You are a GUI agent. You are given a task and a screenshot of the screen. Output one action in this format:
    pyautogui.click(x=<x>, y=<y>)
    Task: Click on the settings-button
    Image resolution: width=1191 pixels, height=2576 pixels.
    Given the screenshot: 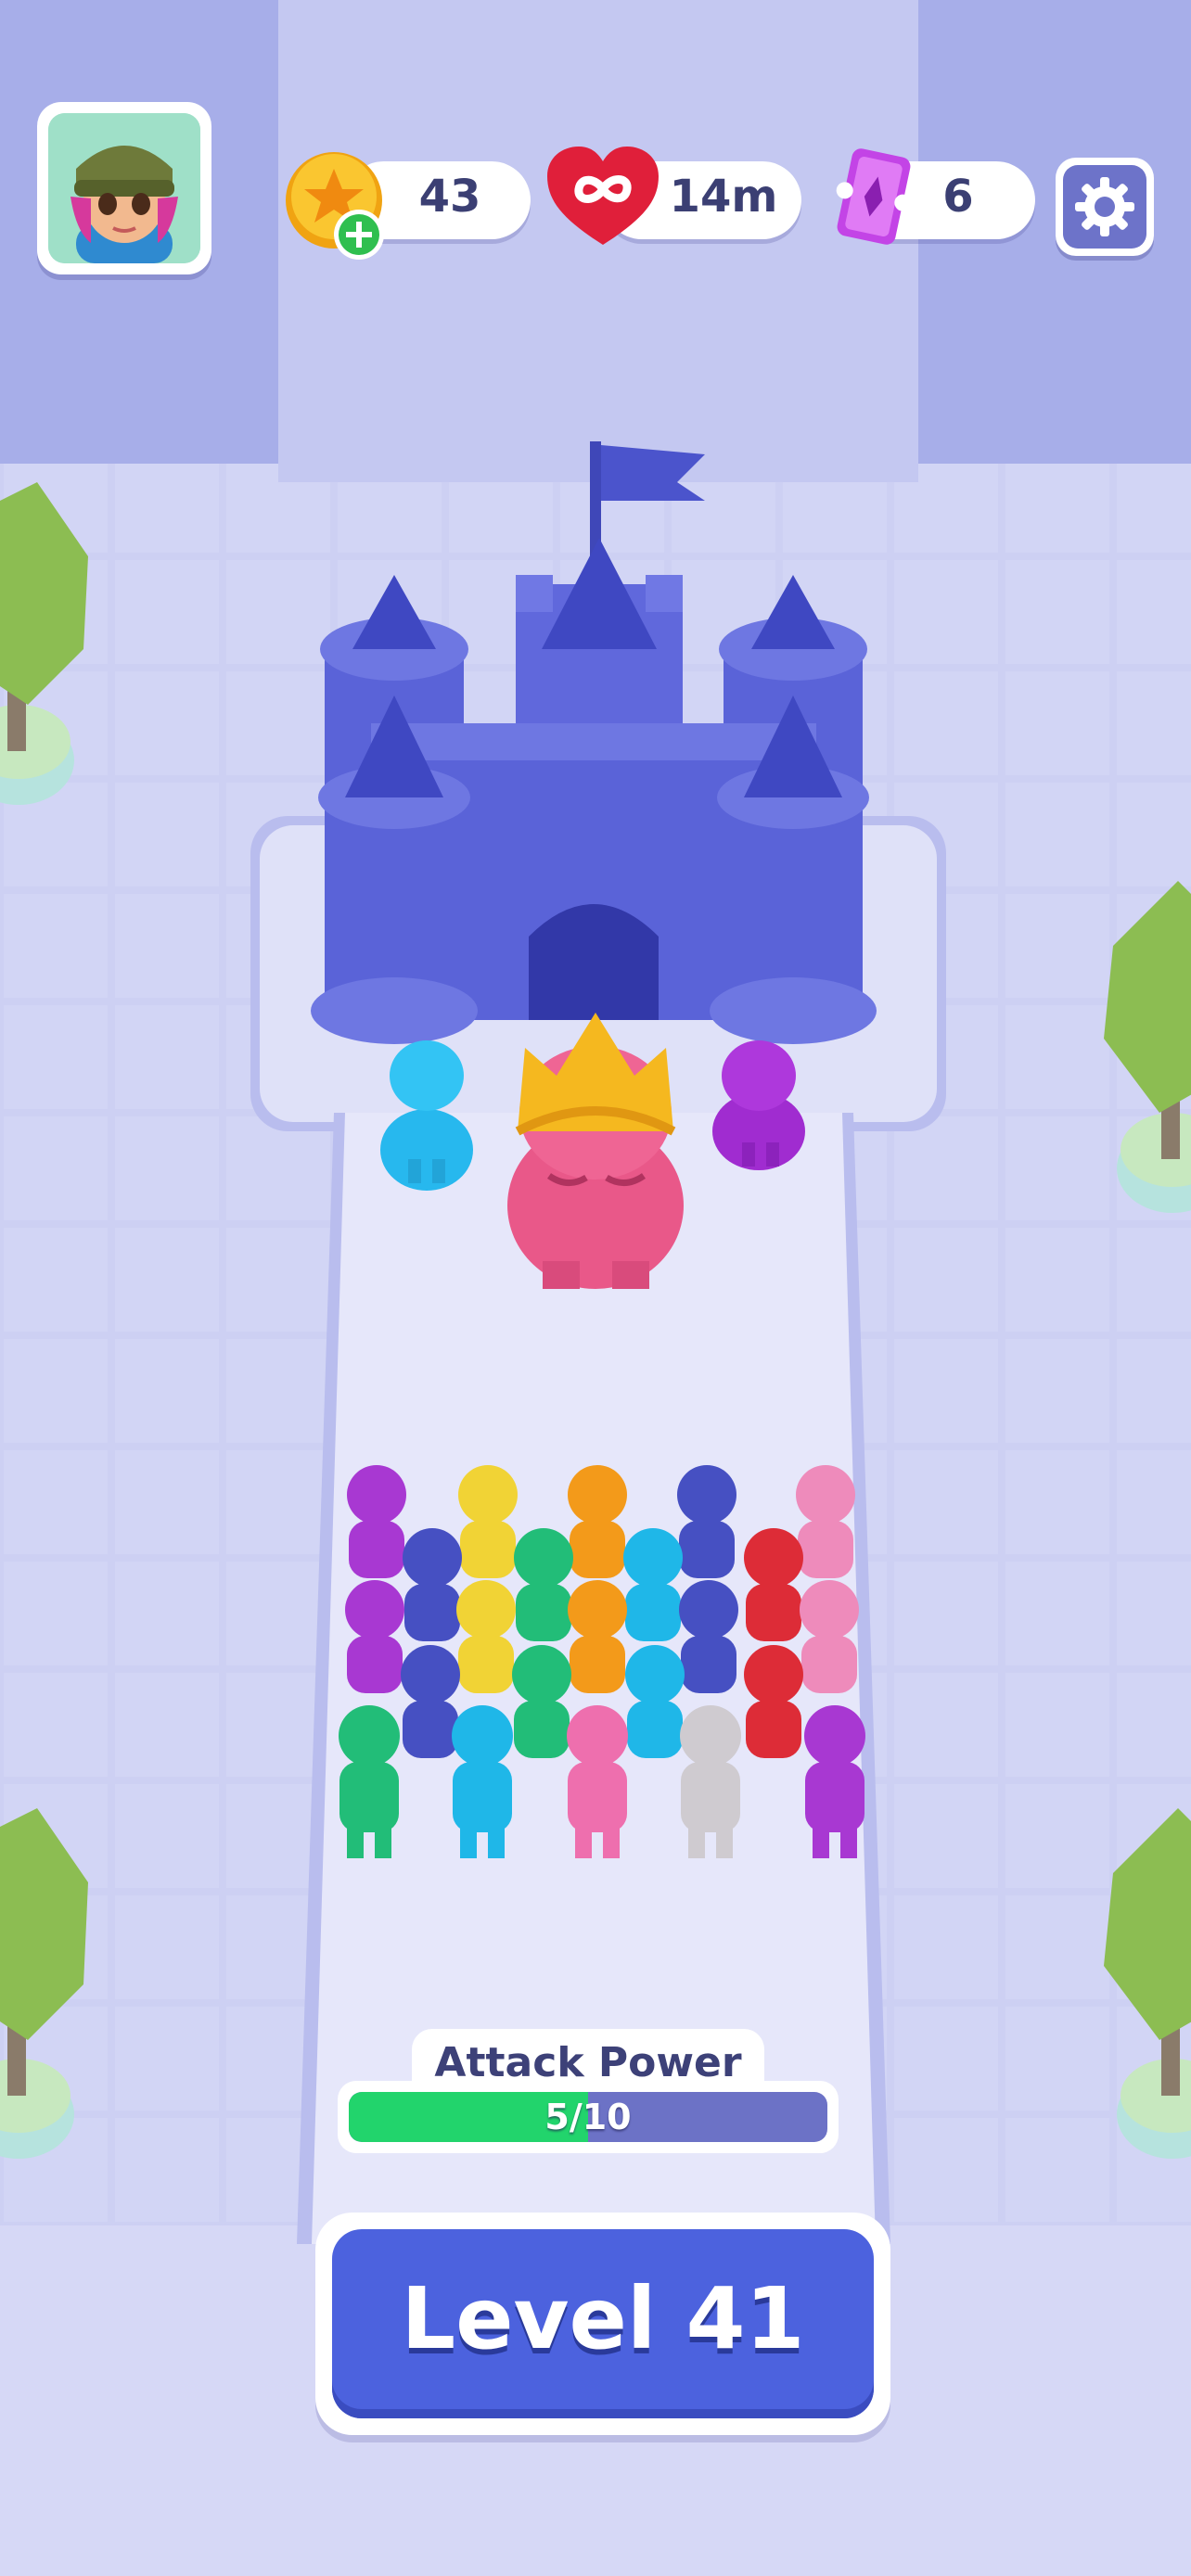 What is the action you would take?
    pyautogui.click(x=1105, y=207)
    